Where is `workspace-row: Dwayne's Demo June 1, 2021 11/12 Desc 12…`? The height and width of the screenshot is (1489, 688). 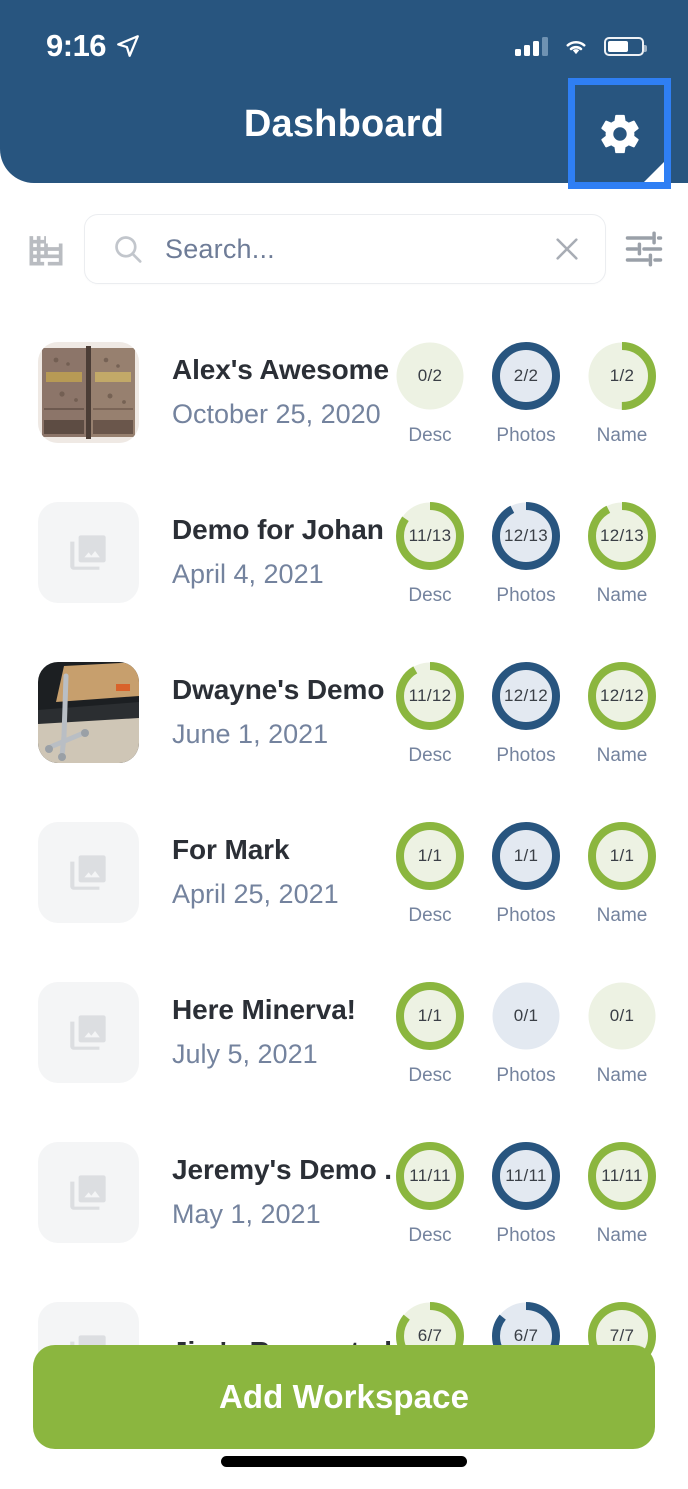
workspace-row: Dwayne's Demo June 1, 2021 11/12 Desc 12… is located at coordinates (344, 712).